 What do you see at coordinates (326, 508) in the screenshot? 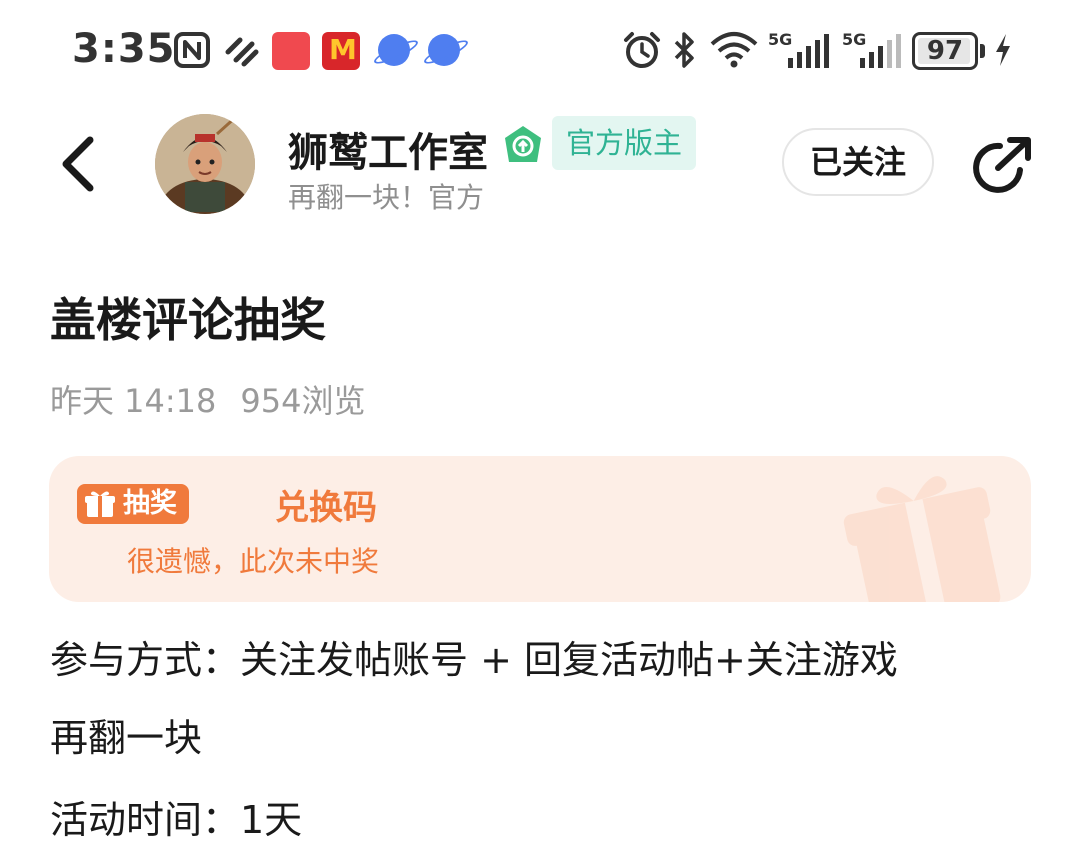
I see `lottery-prize: 兑换码` at bounding box center [326, 508].